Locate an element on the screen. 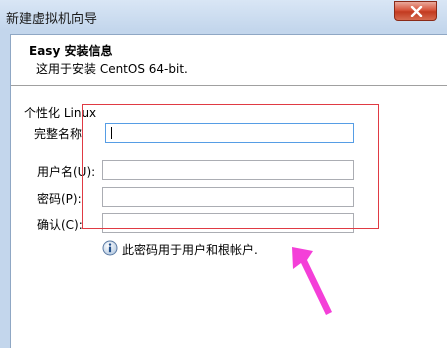  close-button is located at coordinates (415, 11).